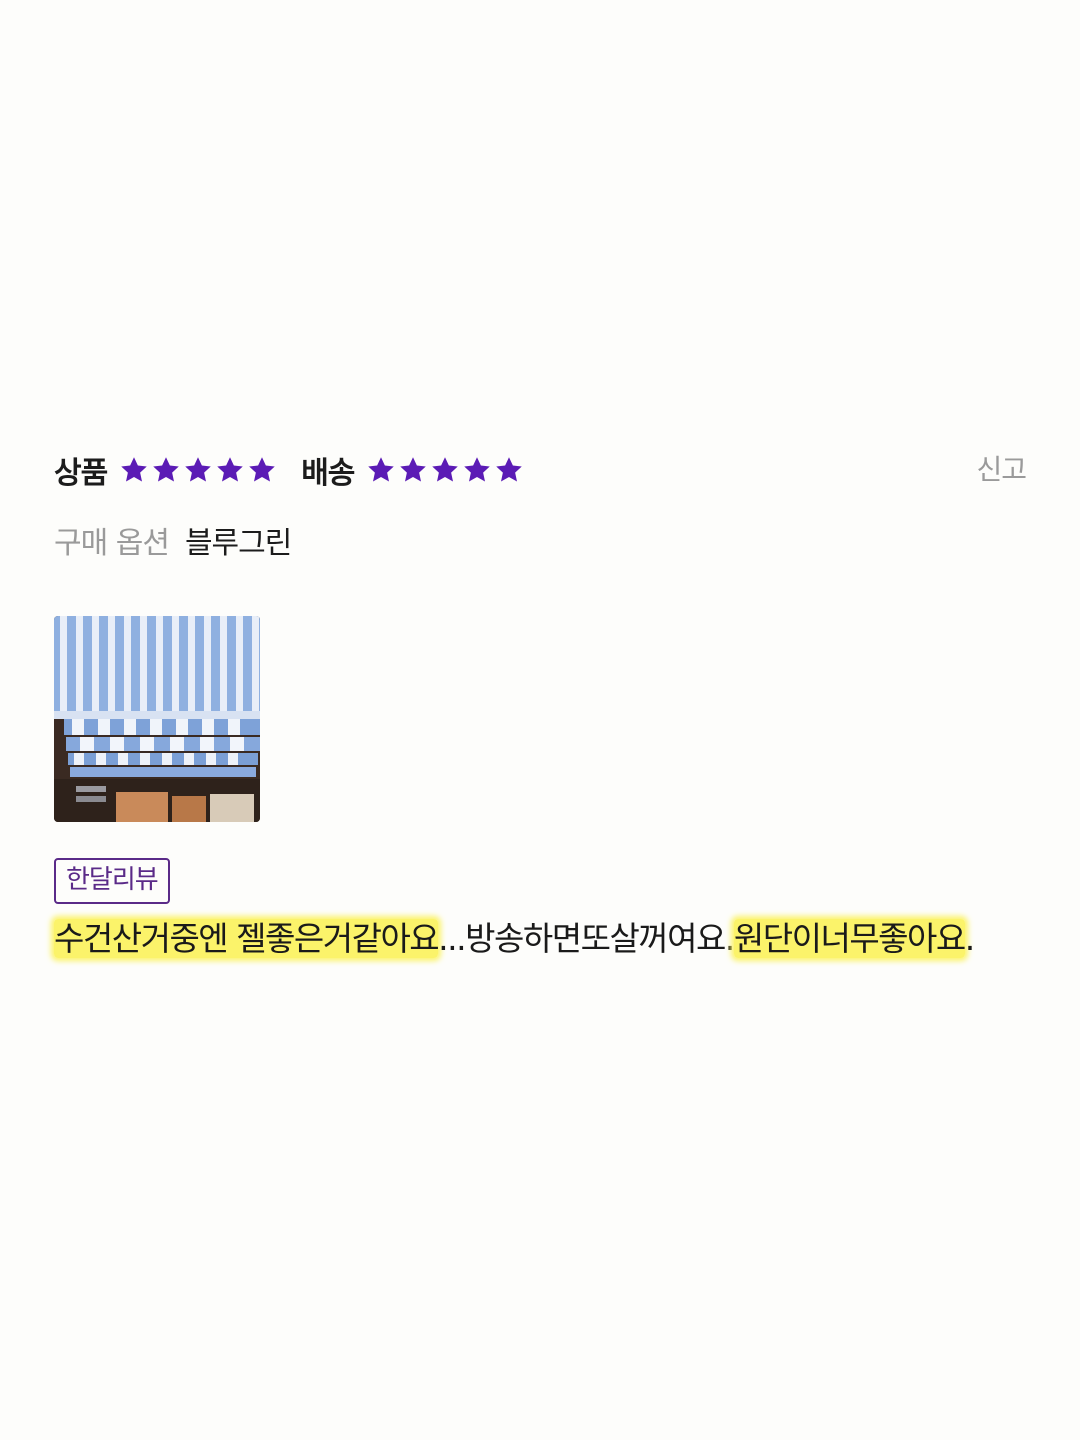  I want to click on purchase-option-value: 블루그린, so click(238, 543).